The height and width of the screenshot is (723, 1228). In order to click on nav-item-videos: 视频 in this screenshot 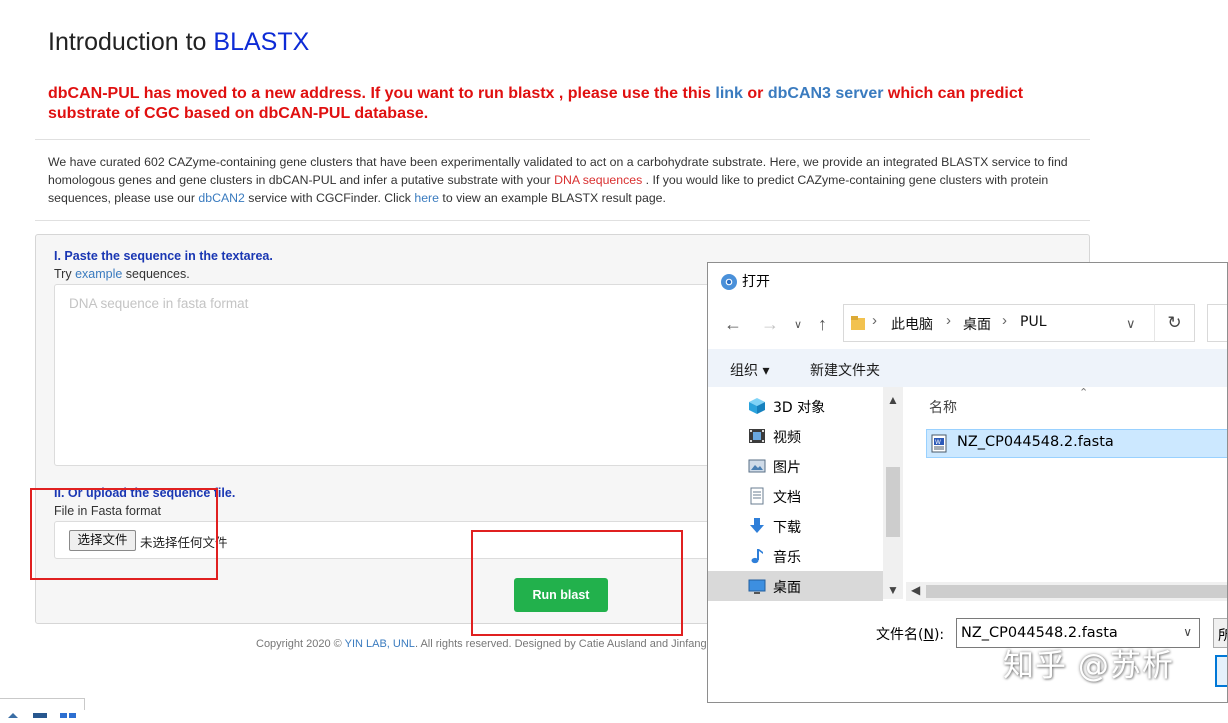, I will do `click(795, 436)`.